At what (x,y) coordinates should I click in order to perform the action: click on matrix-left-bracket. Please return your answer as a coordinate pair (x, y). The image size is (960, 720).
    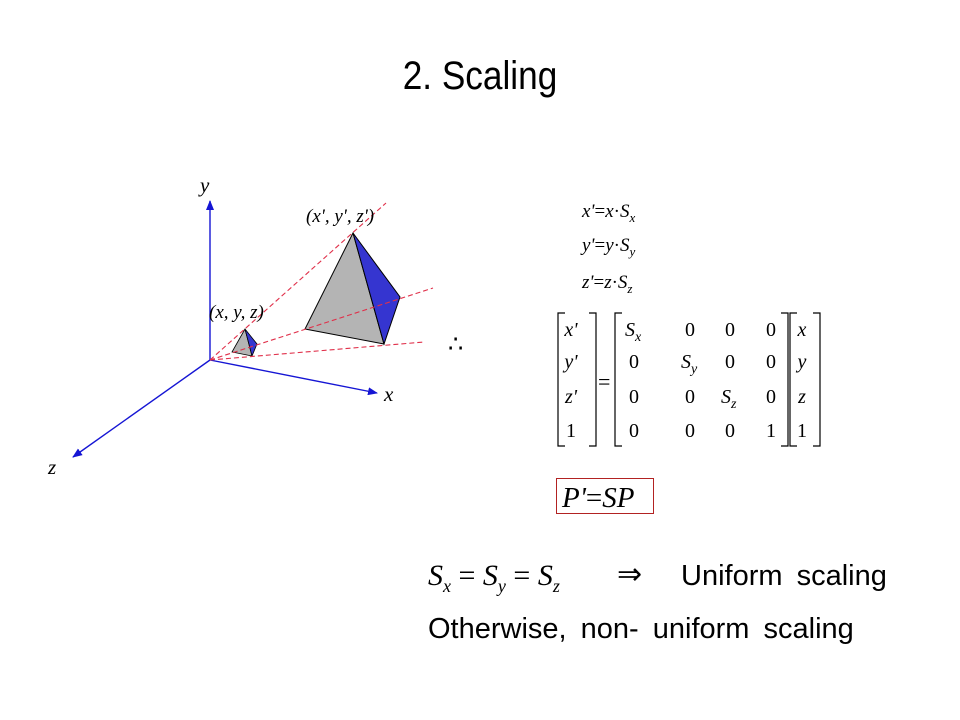
    Looking at the image, I should click on (618, 379).